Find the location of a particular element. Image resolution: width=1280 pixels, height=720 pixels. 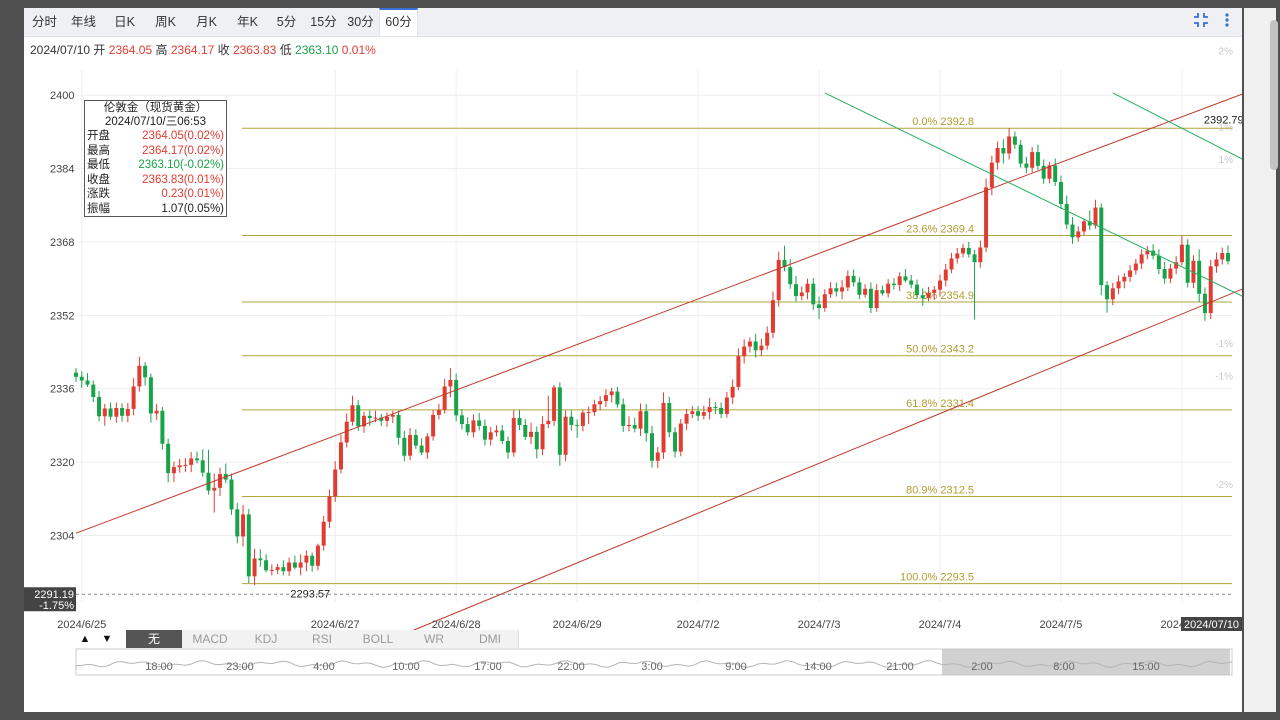

navigator-time-label: 22:00 is located at coordinates (571, 667).